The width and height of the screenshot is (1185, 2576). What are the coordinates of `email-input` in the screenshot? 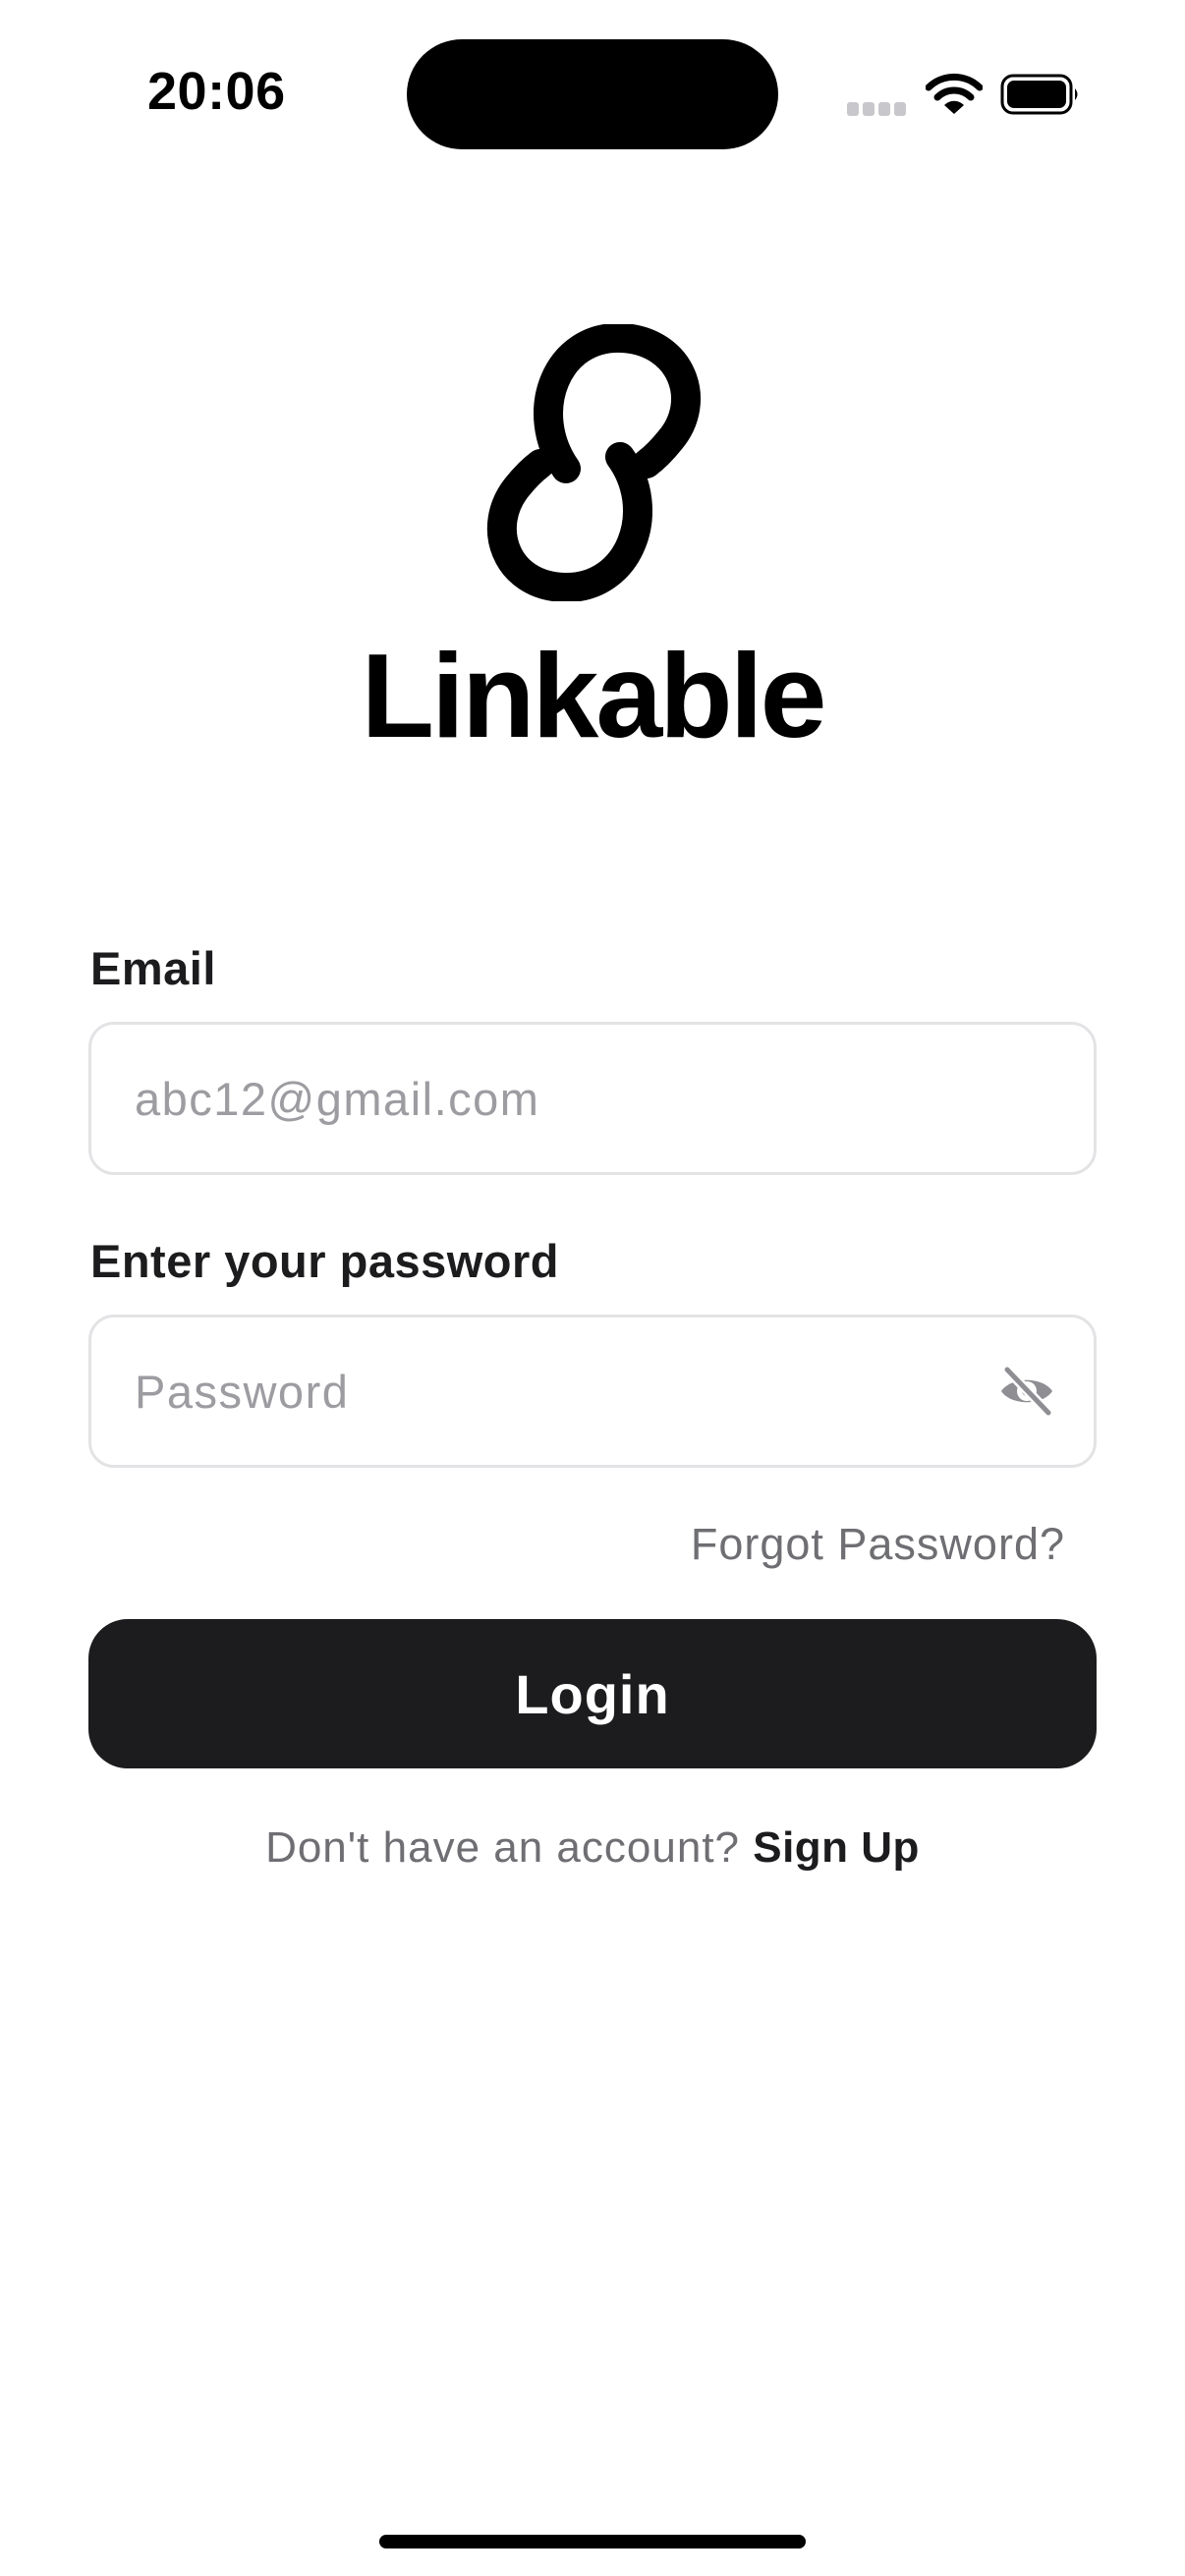 It's located at (592, 1098).